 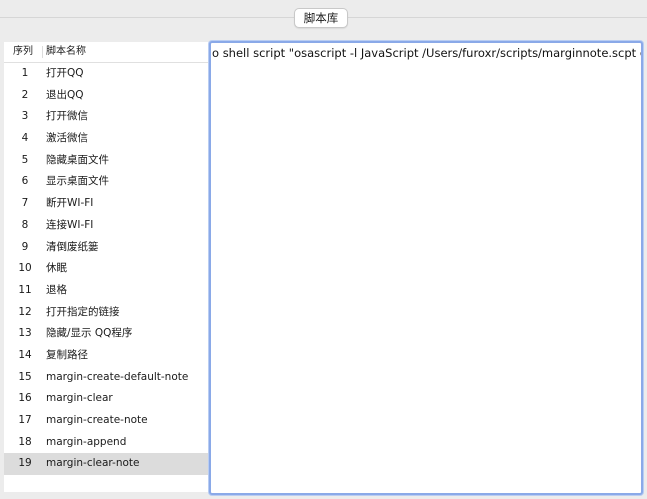 I want to click on row-name: 打开指定的链接, so click(x=83, y=311).